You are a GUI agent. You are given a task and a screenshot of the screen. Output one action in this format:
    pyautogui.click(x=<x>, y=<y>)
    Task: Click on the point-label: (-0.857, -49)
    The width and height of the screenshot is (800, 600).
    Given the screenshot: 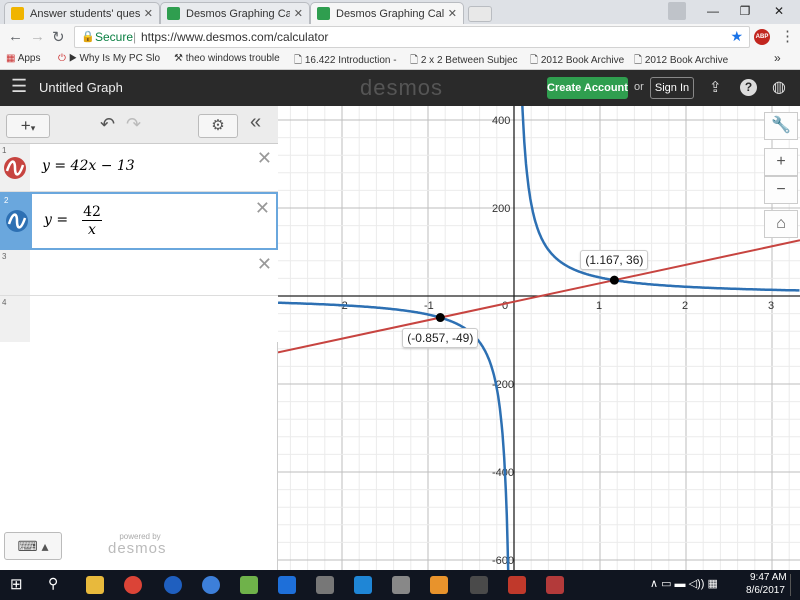 What is the action you would take?
    pyautogui.click(x=440, y=337)
    